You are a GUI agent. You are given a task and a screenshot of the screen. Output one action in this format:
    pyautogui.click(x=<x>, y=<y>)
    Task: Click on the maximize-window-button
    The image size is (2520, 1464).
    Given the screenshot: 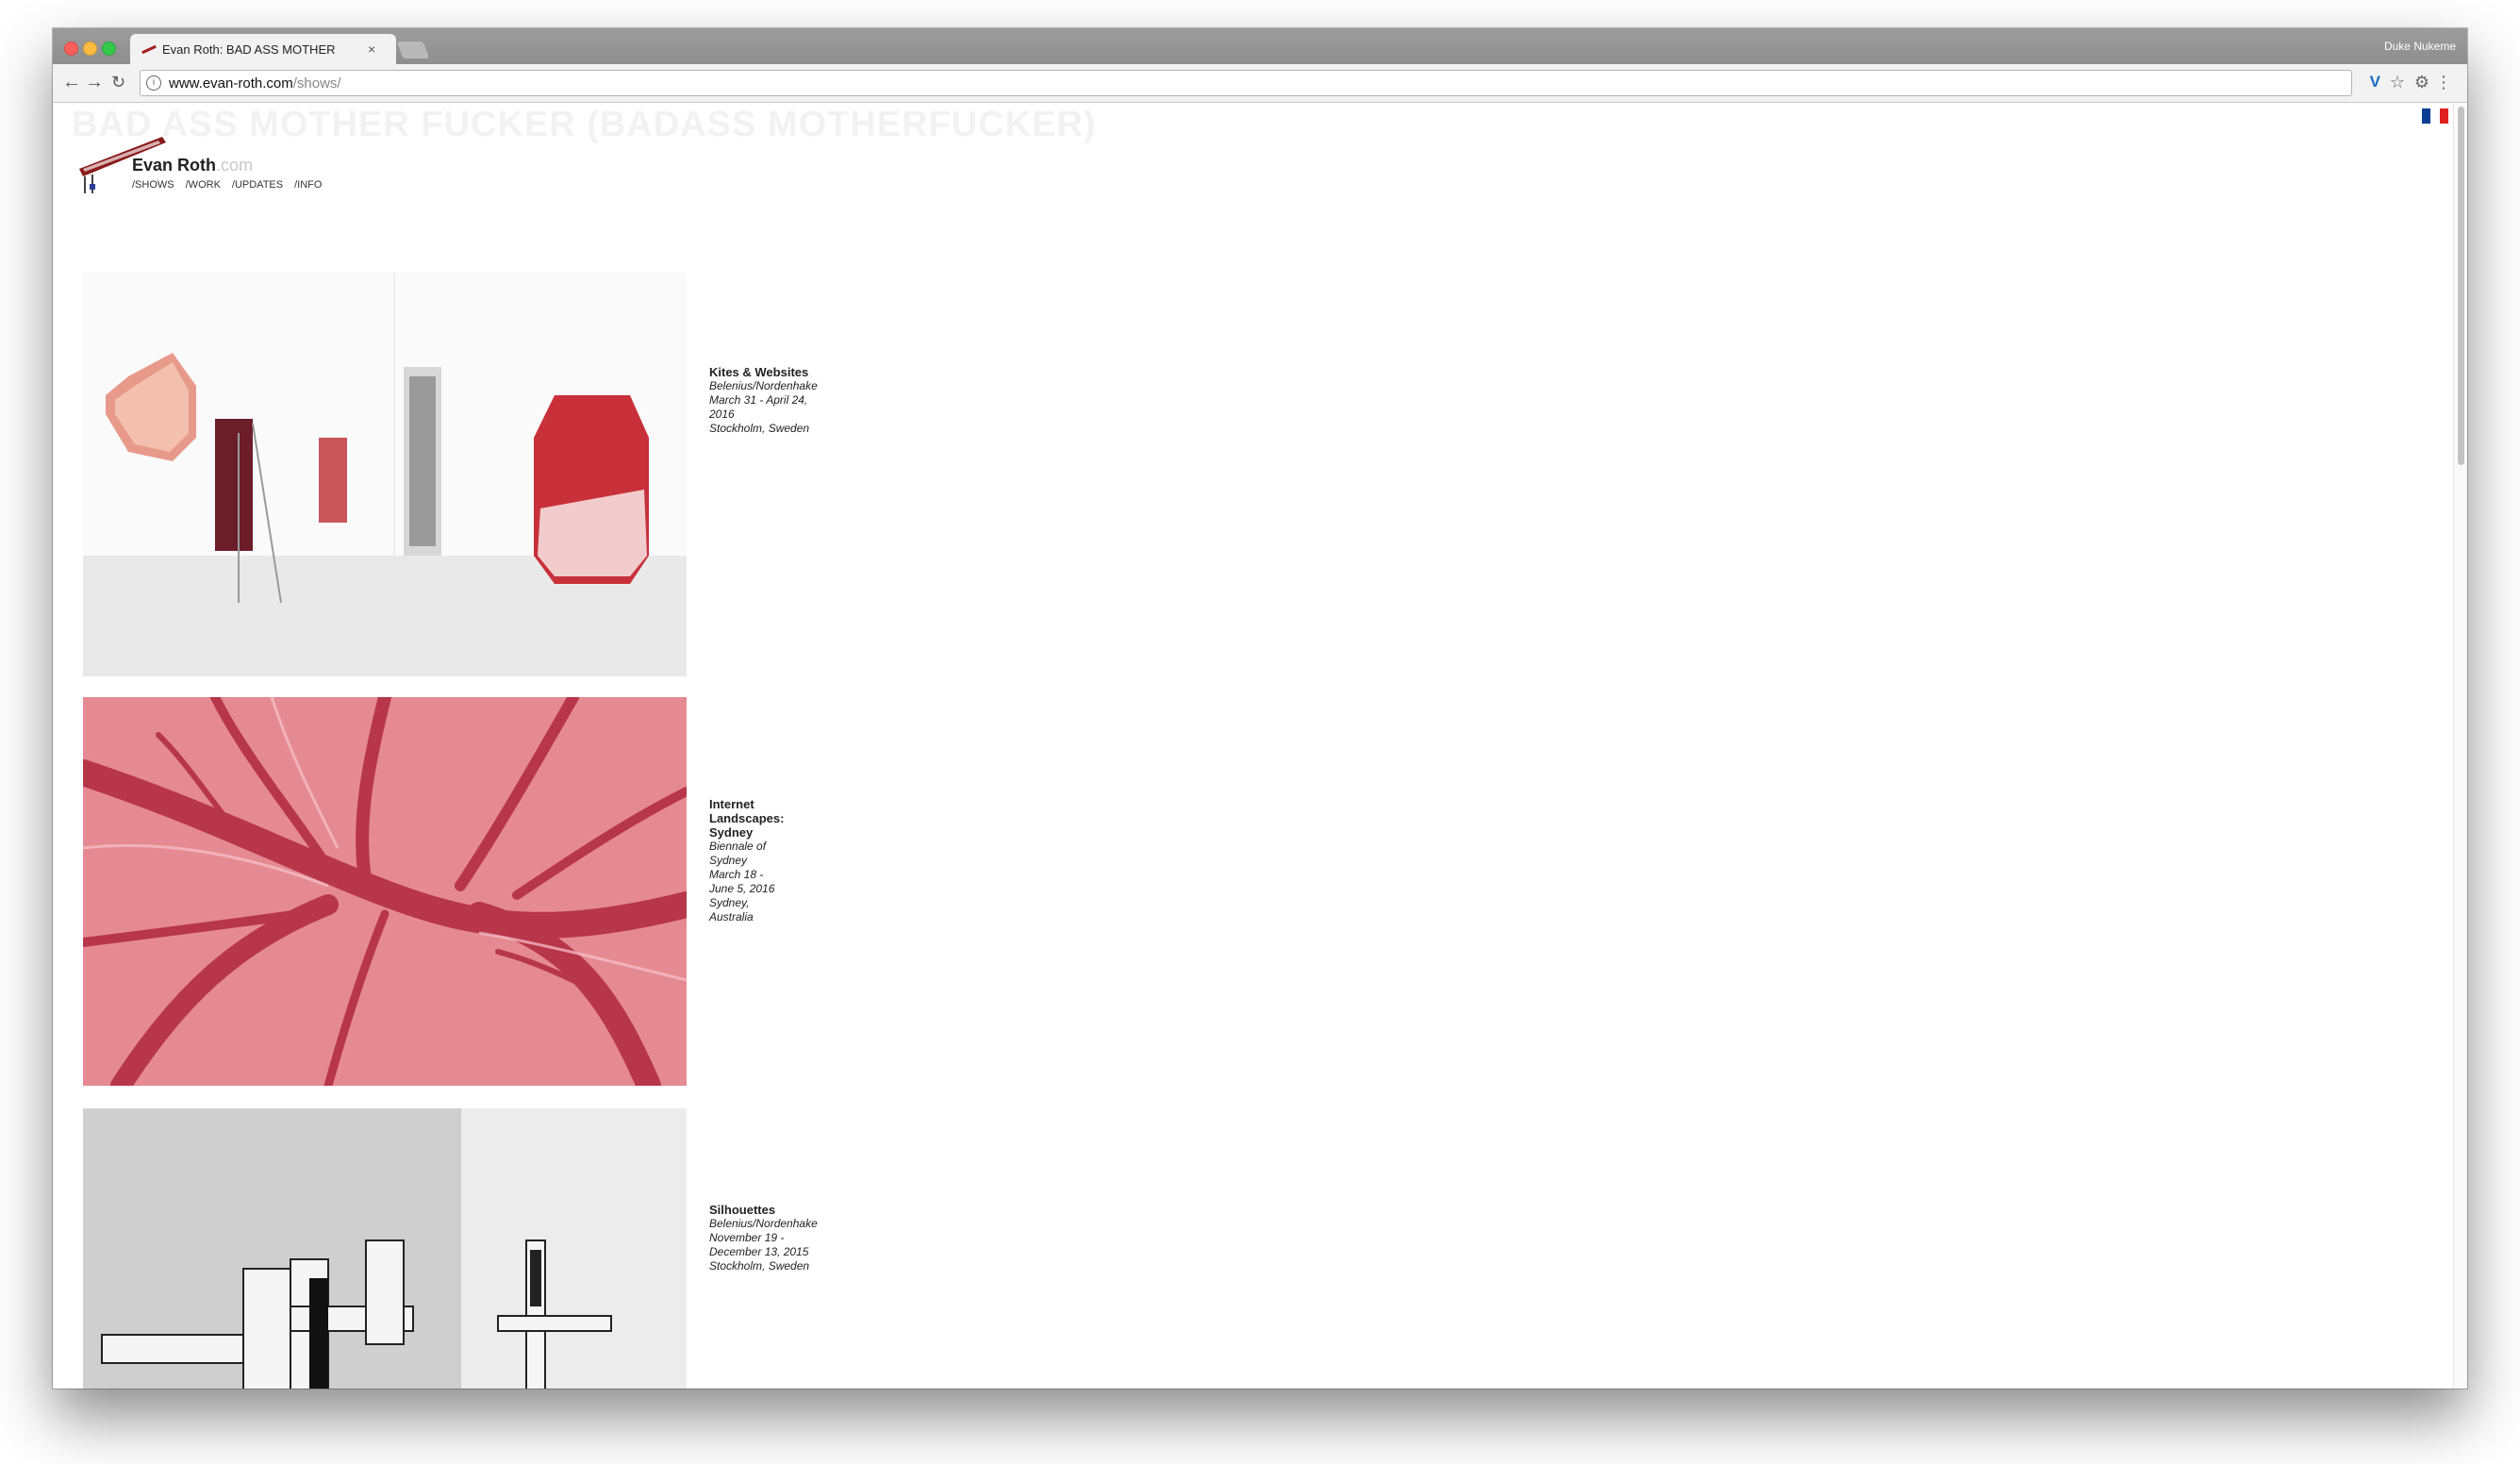 What is the action you would take?
    pyautogui.click(x=109, y=49)
    